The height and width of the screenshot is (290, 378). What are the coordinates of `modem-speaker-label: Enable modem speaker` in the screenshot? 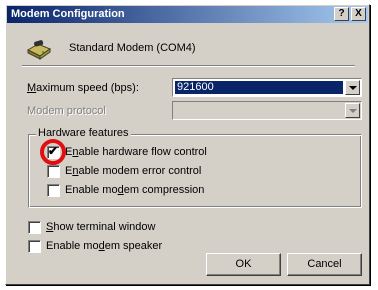 It's located at (104, 246).